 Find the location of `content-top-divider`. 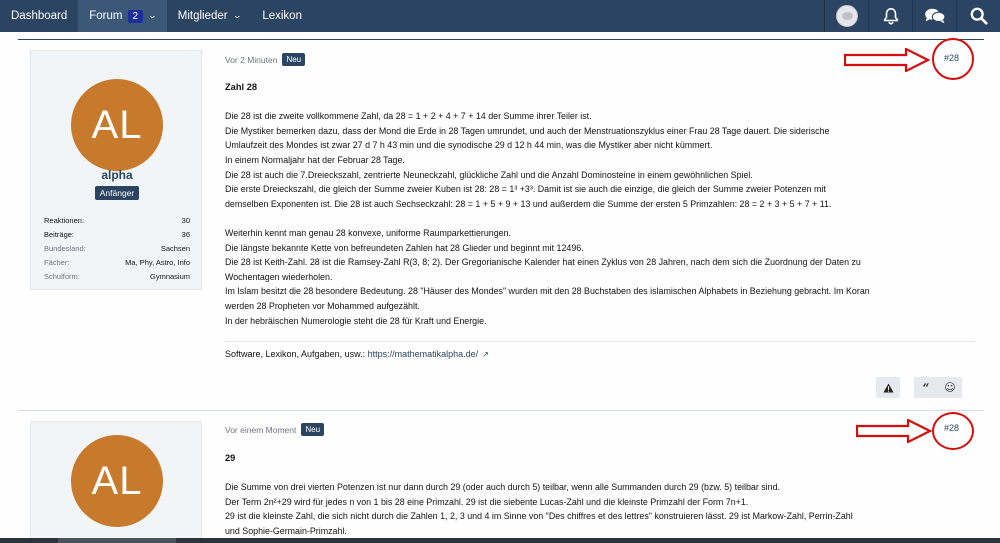

content-top-divider is located at coordinates (501, 39).